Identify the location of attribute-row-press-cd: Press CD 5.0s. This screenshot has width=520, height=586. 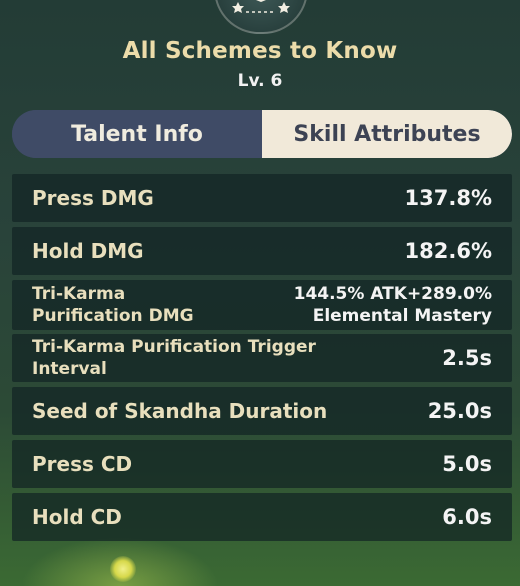
(262, 464).